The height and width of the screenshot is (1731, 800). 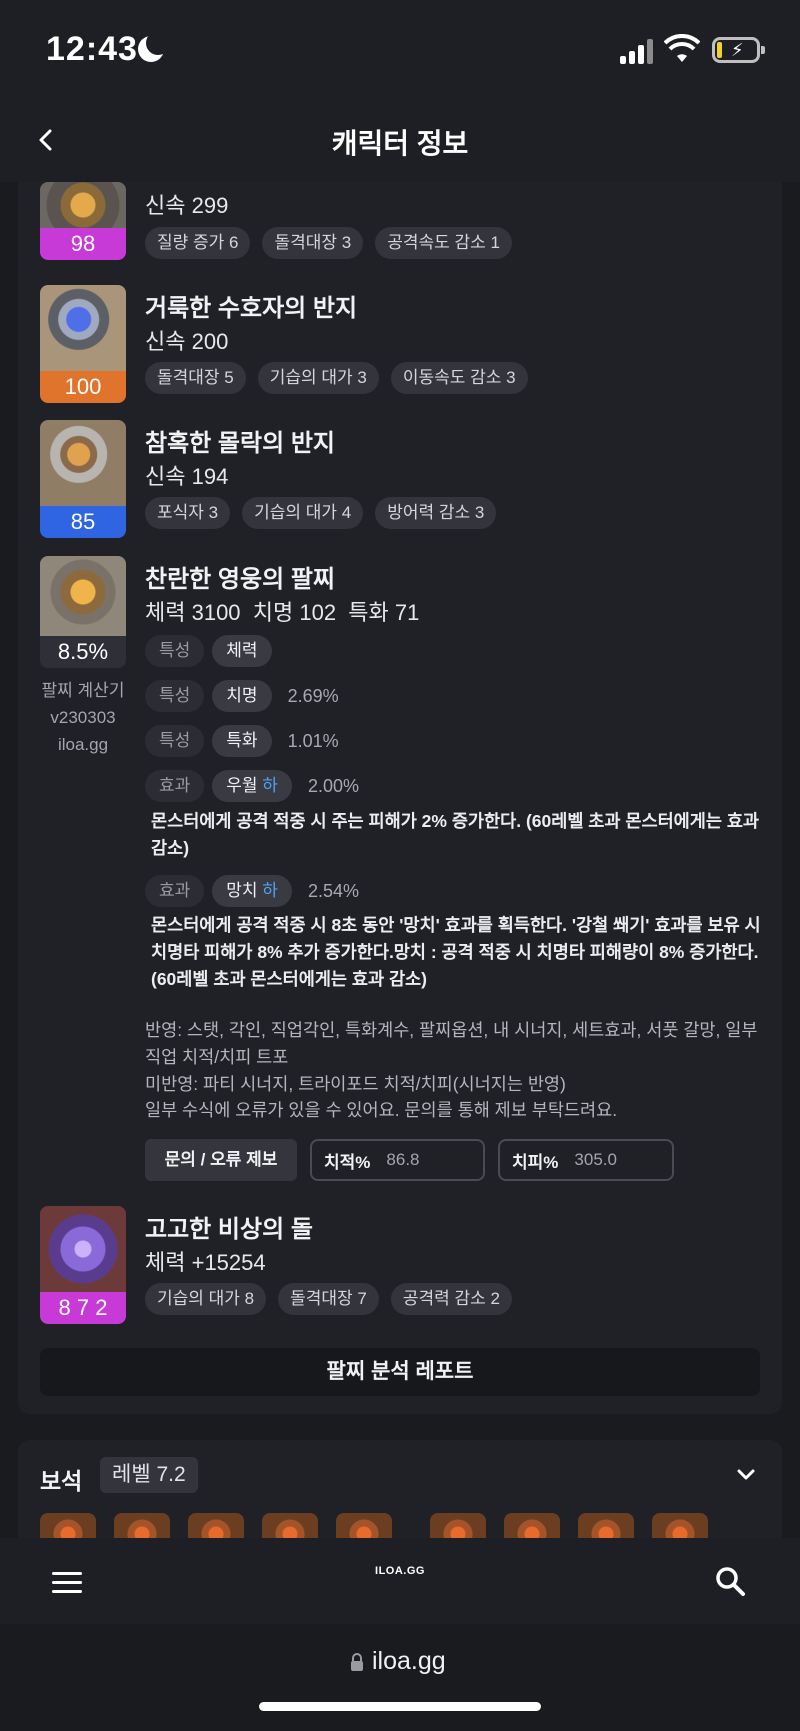 I want to click on accessory-thumb: 100, so click(x=83, y=344).